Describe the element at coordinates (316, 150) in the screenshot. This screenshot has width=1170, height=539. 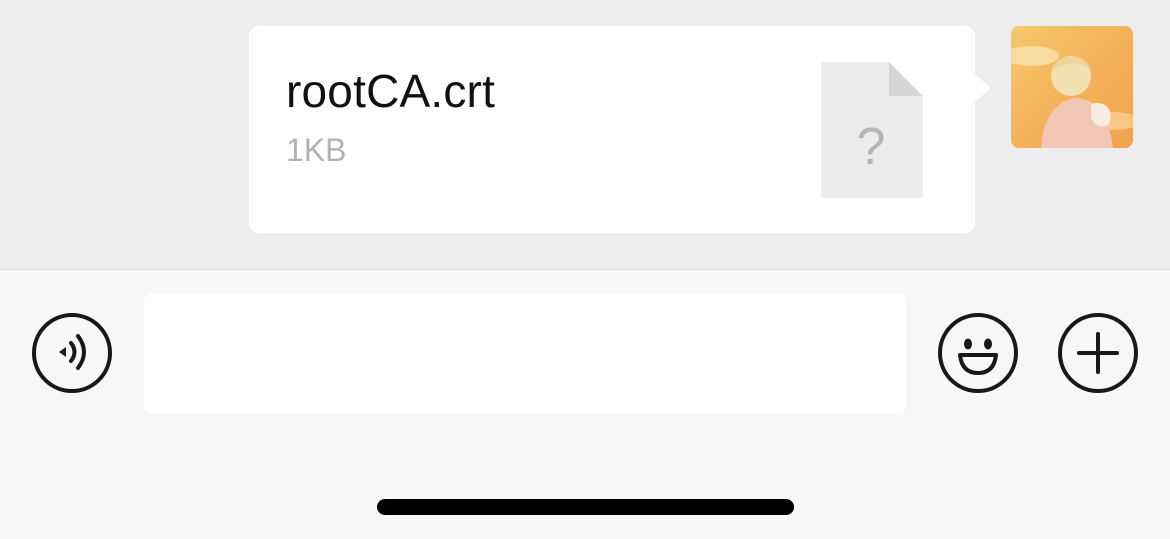
I see `file-size: 1KB` at that location.